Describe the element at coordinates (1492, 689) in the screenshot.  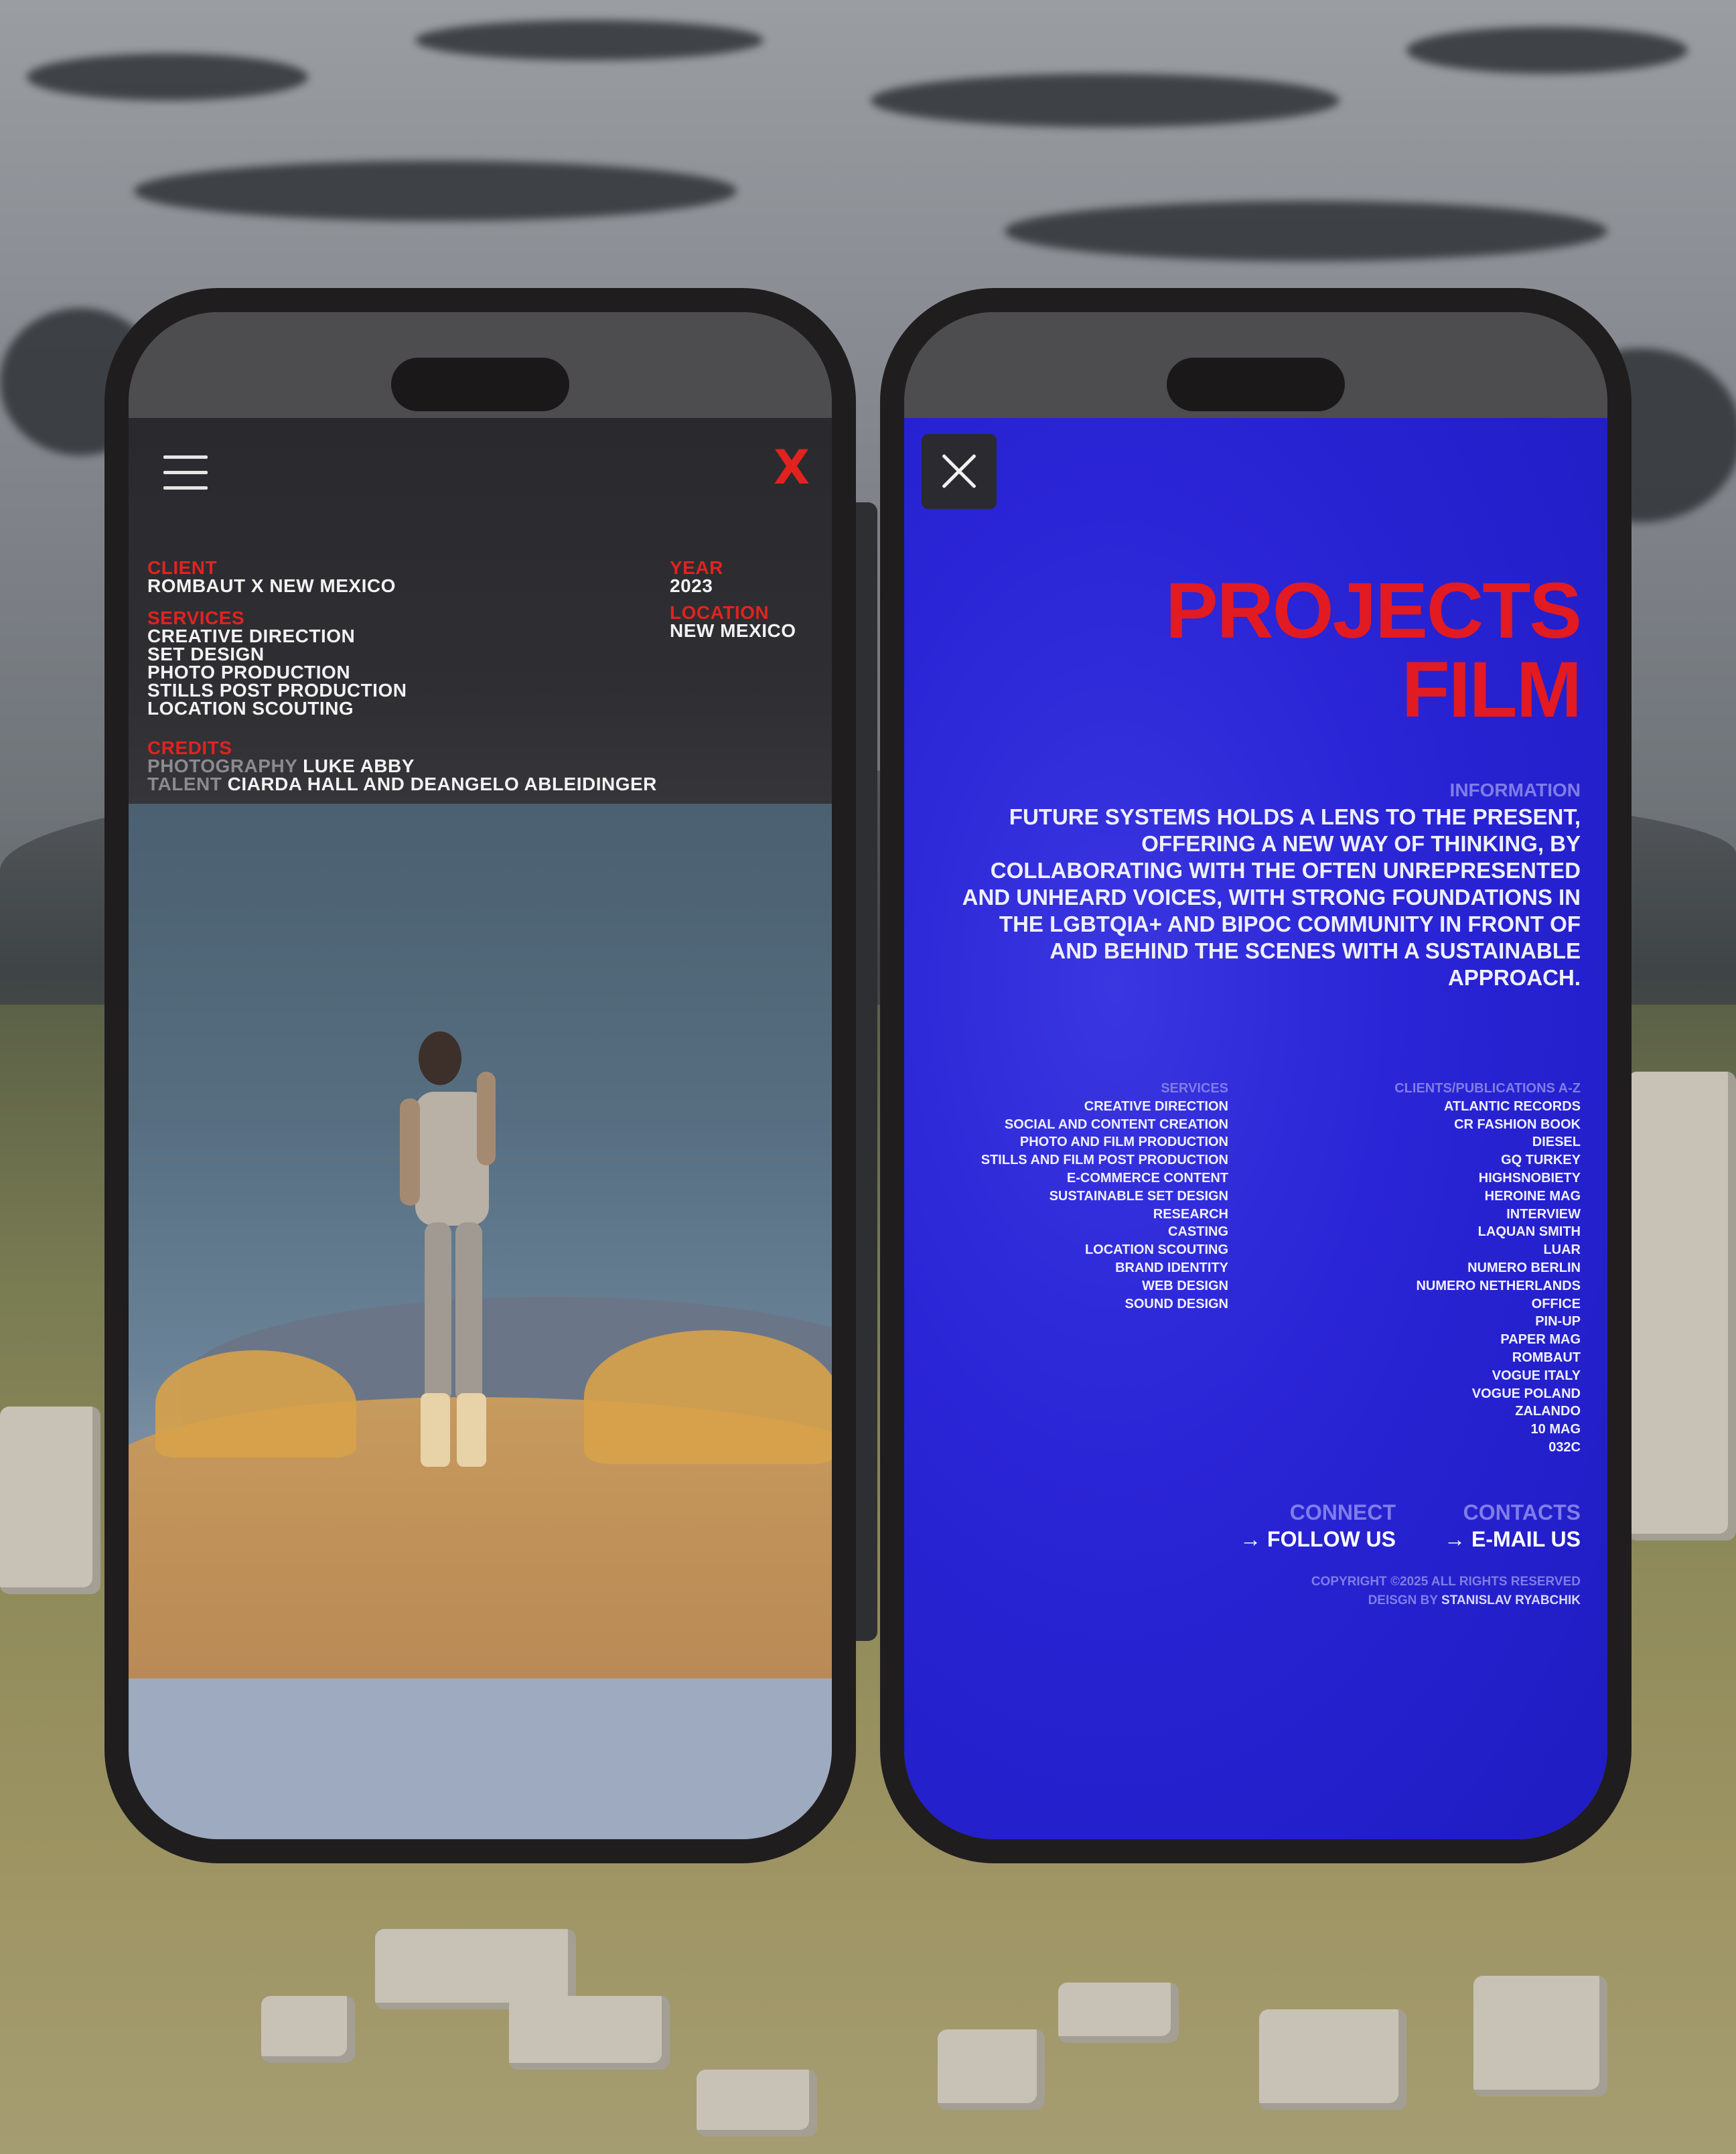
I see `nav-link-film: FILM` at that location.